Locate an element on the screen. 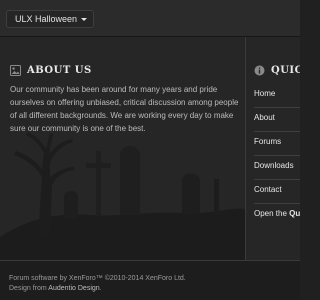 This screenshot has height=300, width=320. footer-design-suffix: . is located at coordinates (100, 288).